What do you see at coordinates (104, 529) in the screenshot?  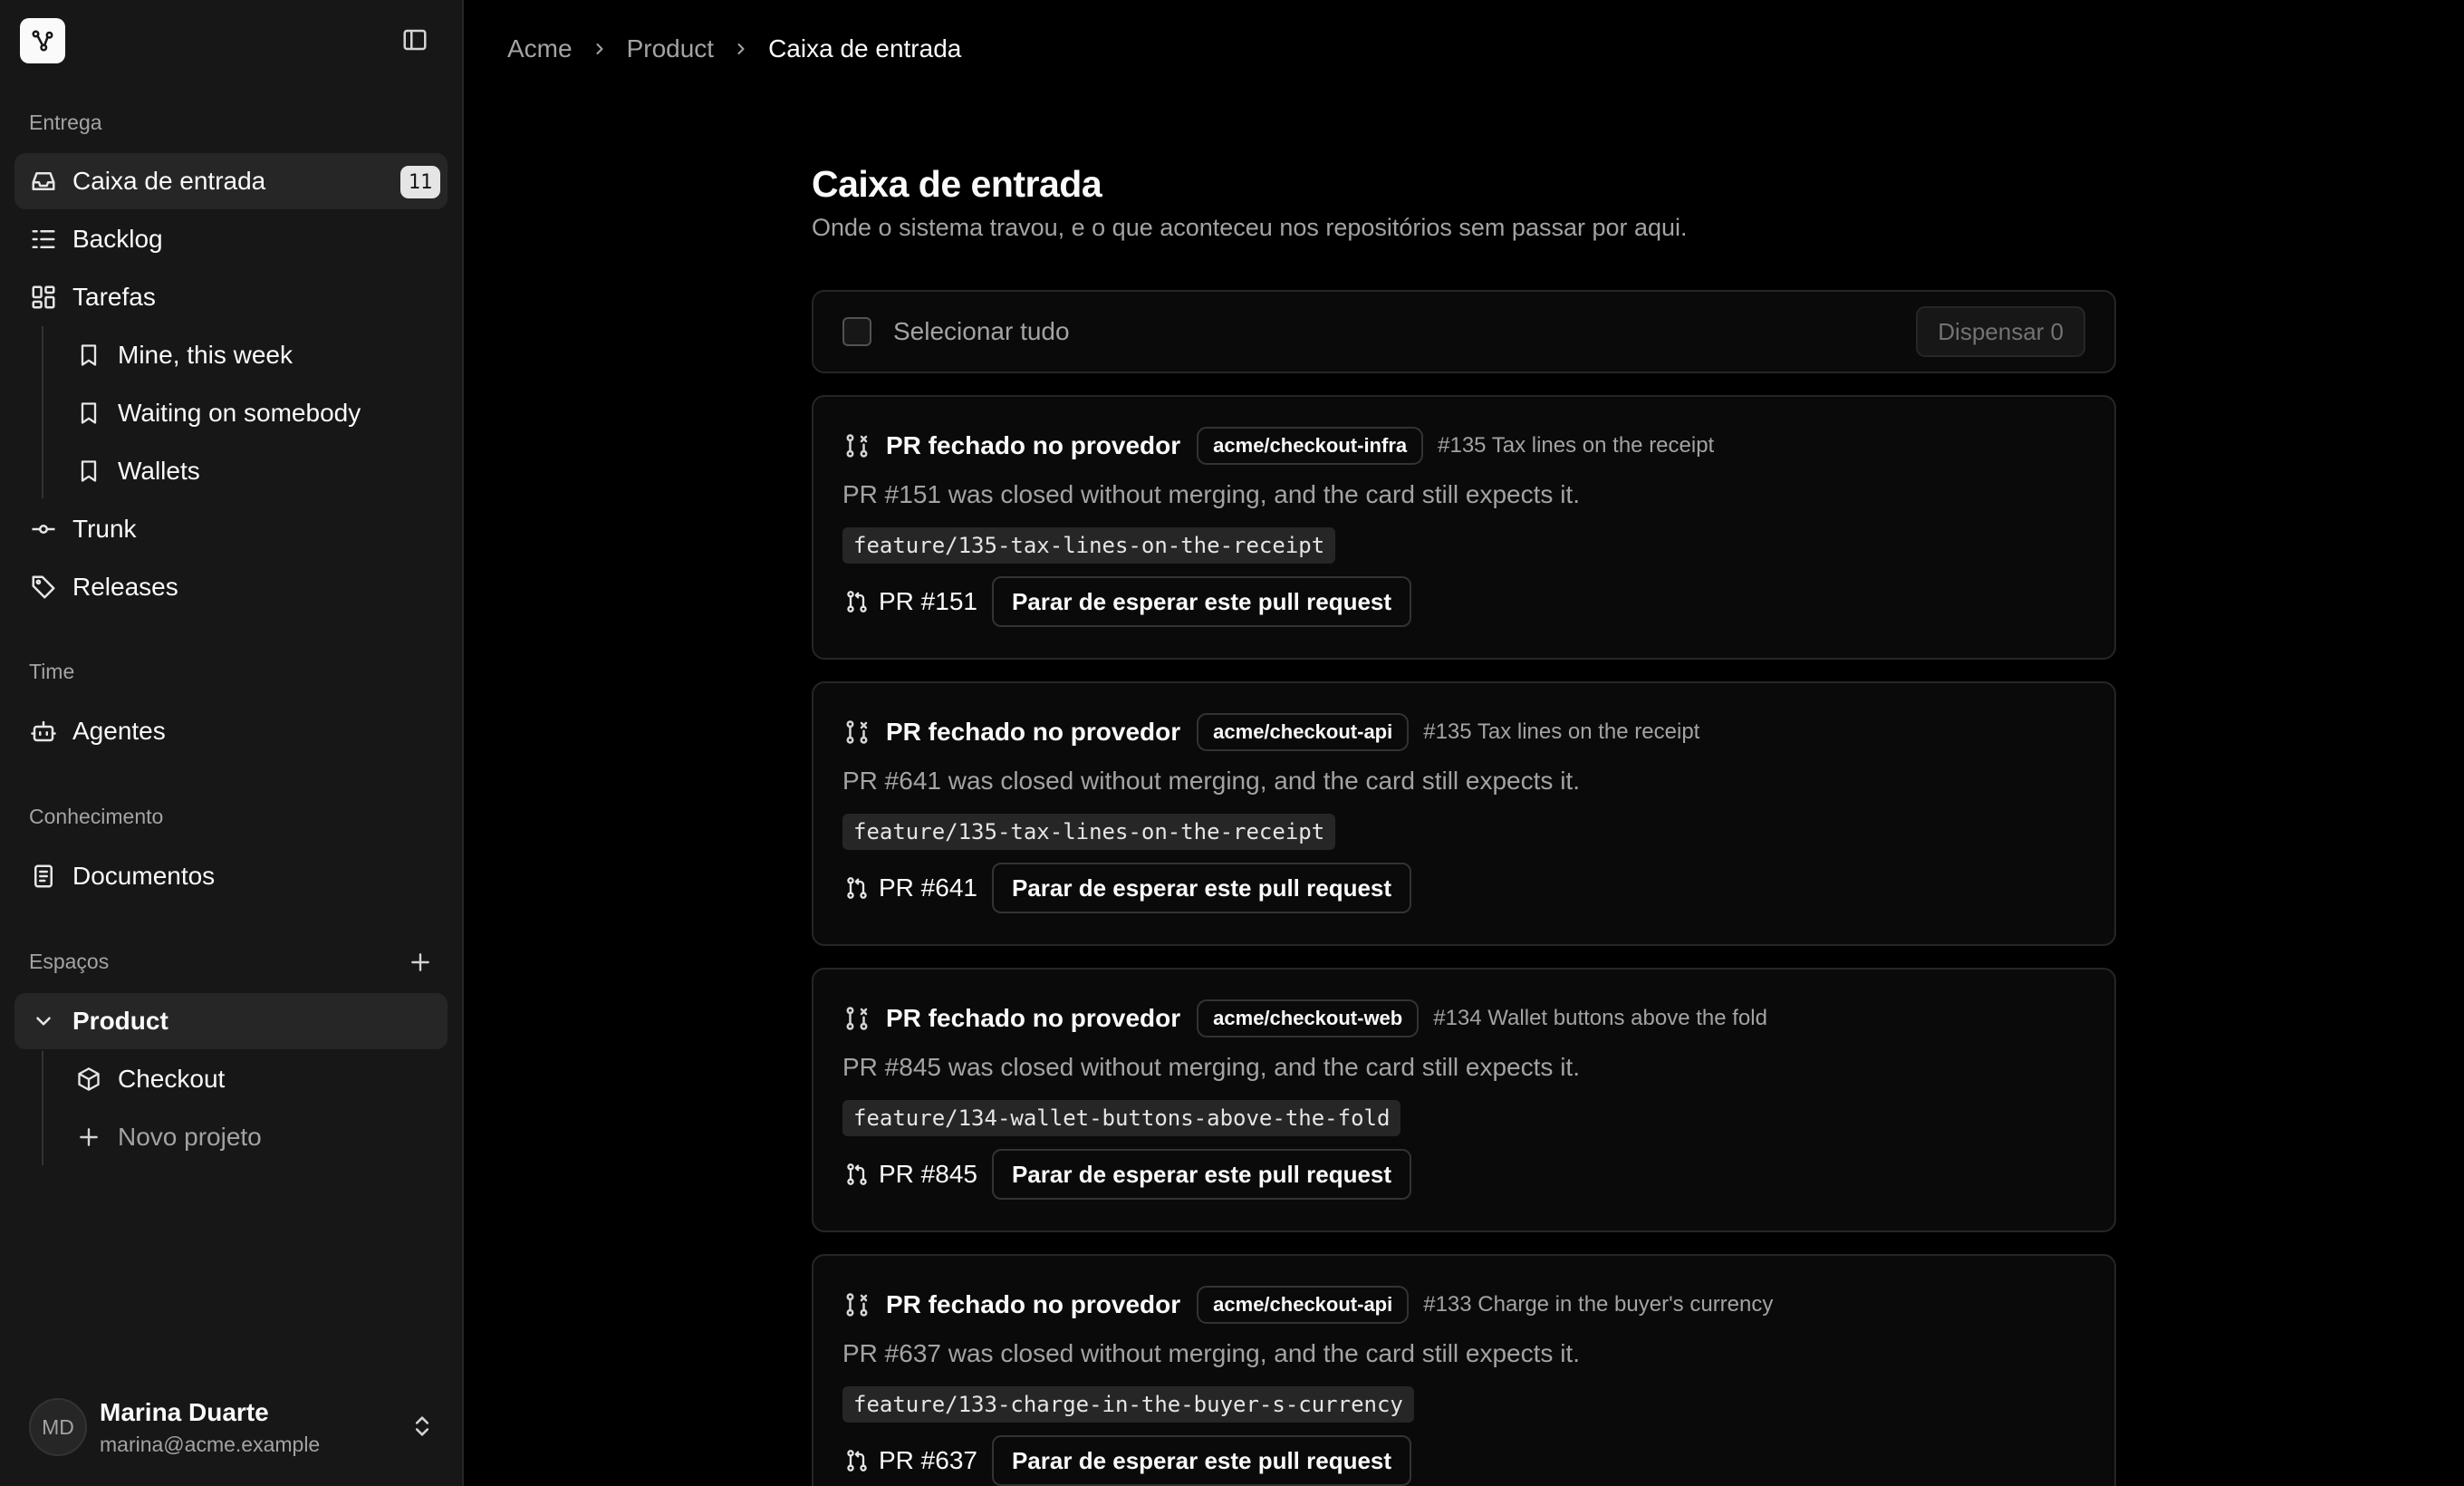 I see `sidebar-item-label: Trunk` at bounding box center [104, 529].